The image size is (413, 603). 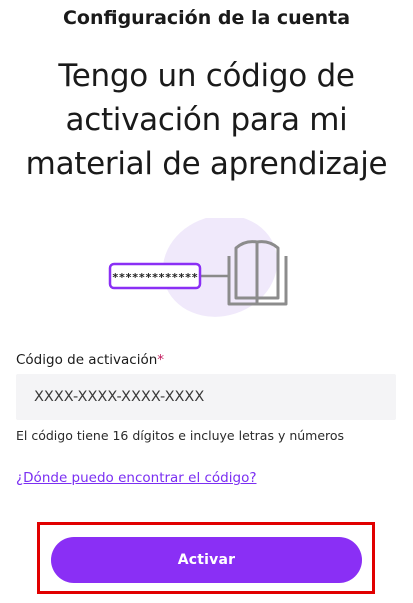 I want to click on page-header-title: Configuración de la cuenta, so click(x=206, y=18).